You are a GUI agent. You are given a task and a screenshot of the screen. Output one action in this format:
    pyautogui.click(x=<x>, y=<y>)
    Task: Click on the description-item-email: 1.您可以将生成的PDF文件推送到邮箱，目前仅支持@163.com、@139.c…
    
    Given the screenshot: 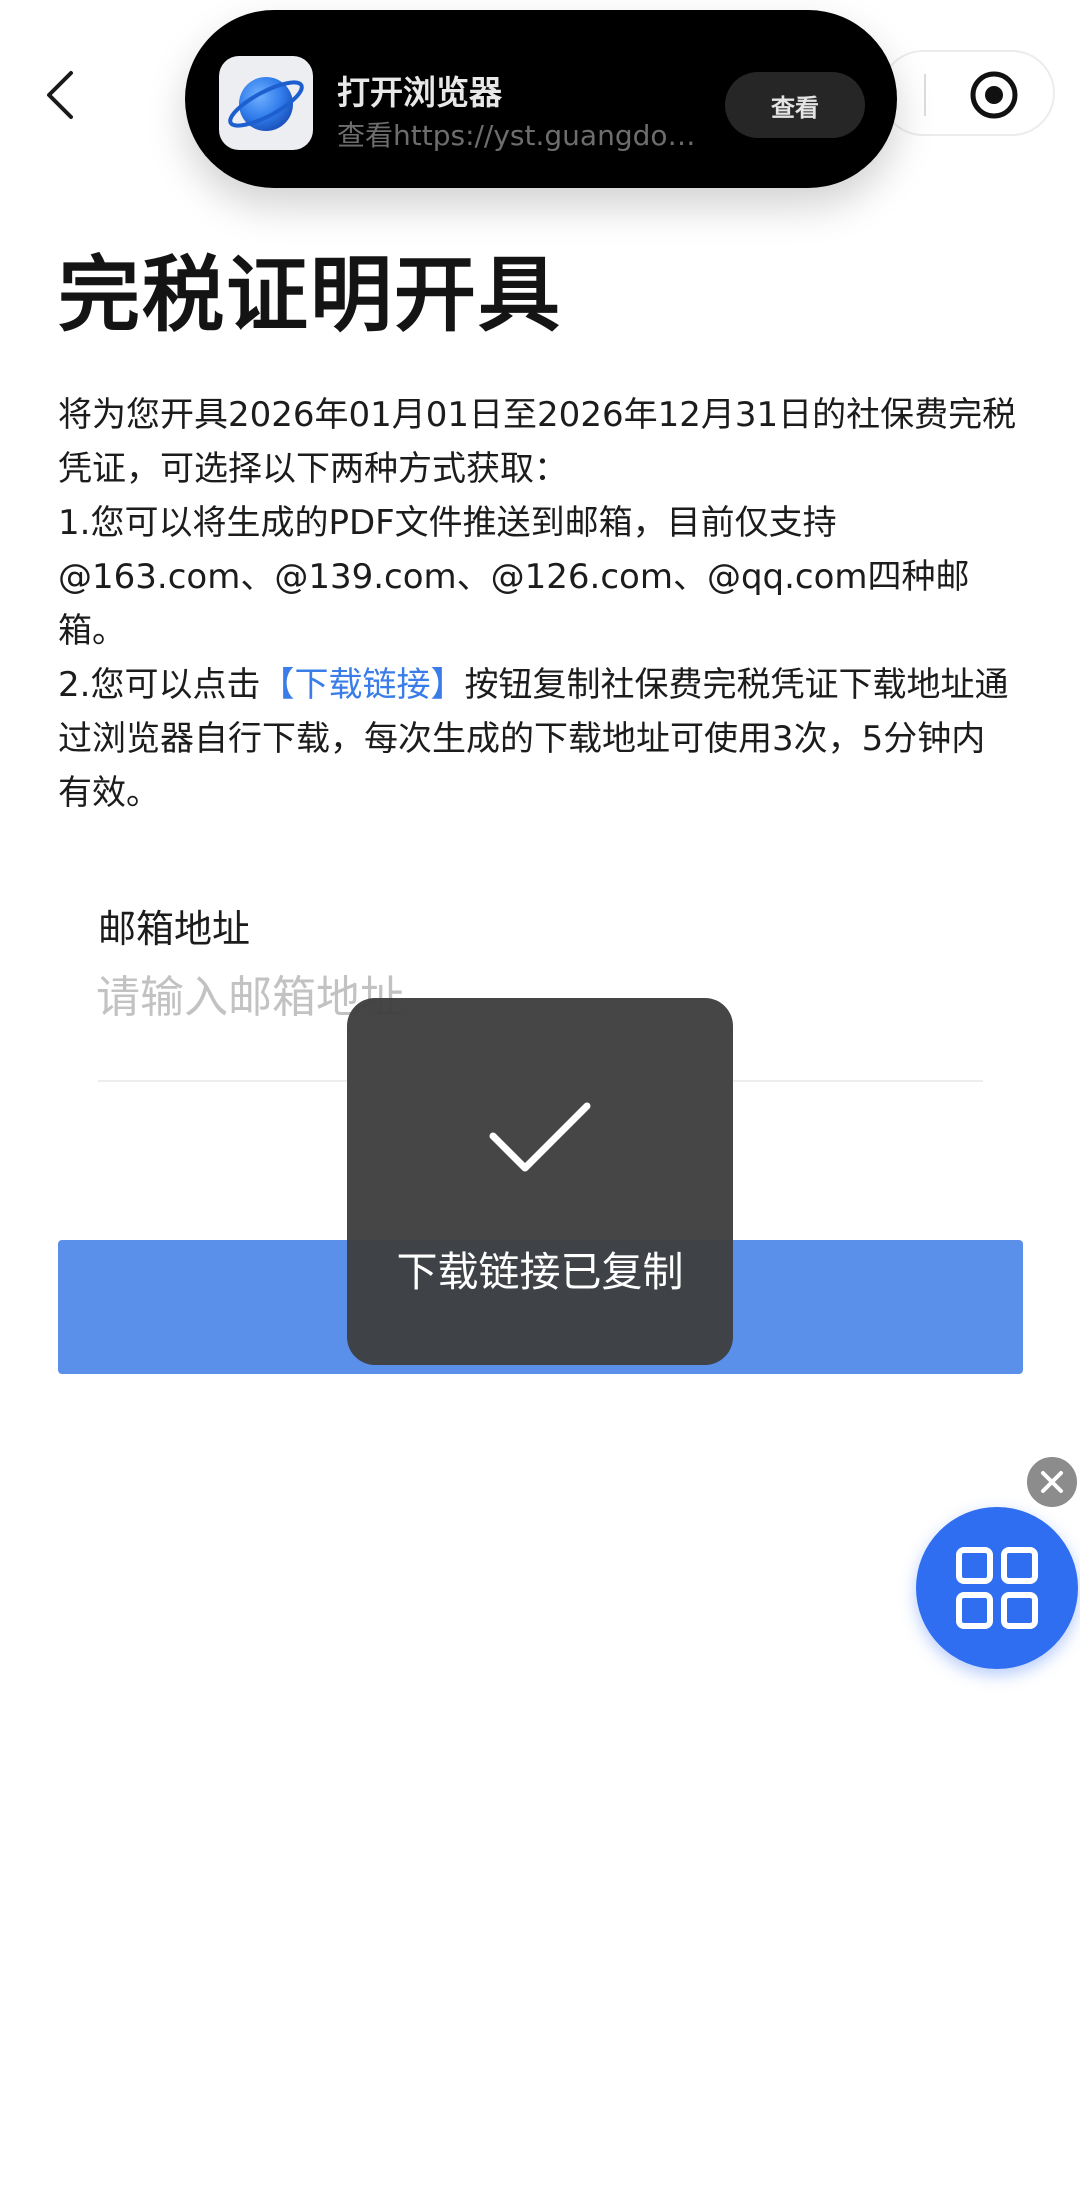 What is the action you would take?
    pyautogui.click(x=514, y=577)
    